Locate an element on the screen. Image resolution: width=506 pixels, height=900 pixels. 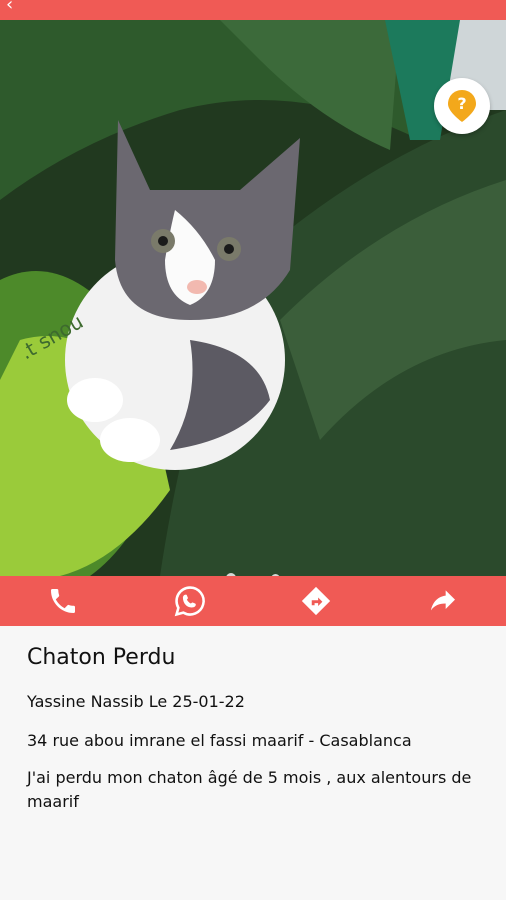
back-arrow-icon: ‹ is located at coordinates (9, 7).